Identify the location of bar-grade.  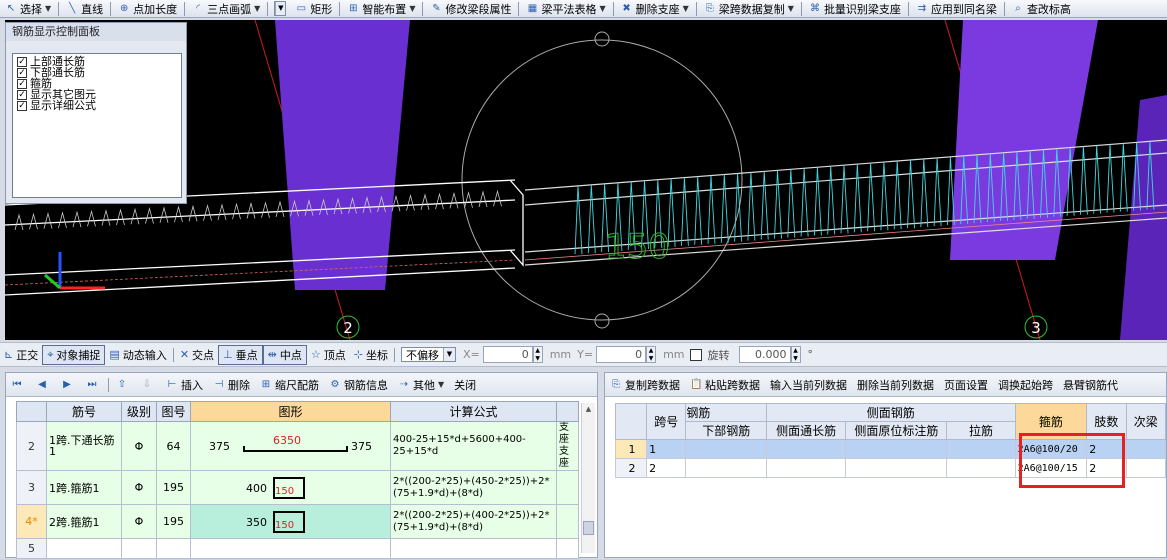
(139, 548).